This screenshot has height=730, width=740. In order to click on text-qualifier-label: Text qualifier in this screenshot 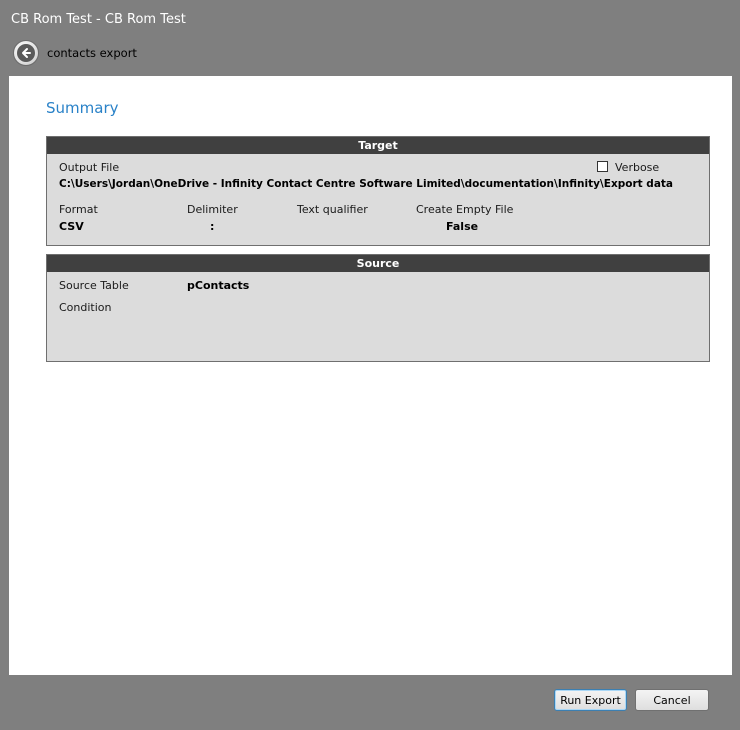, I will do `click(332, 209)`.